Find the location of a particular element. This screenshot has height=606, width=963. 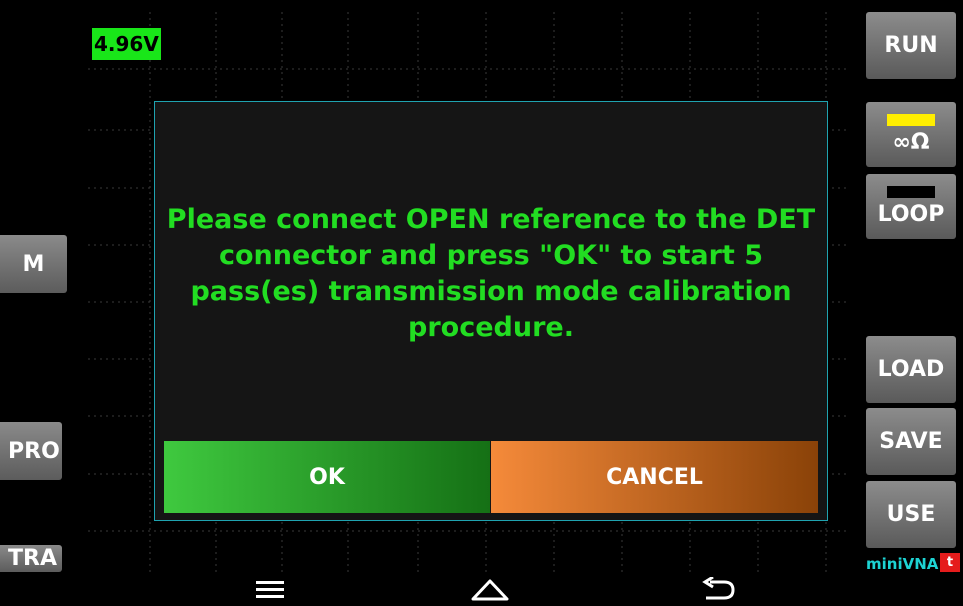

run-button: RUN is located at coordinates (911, 45).